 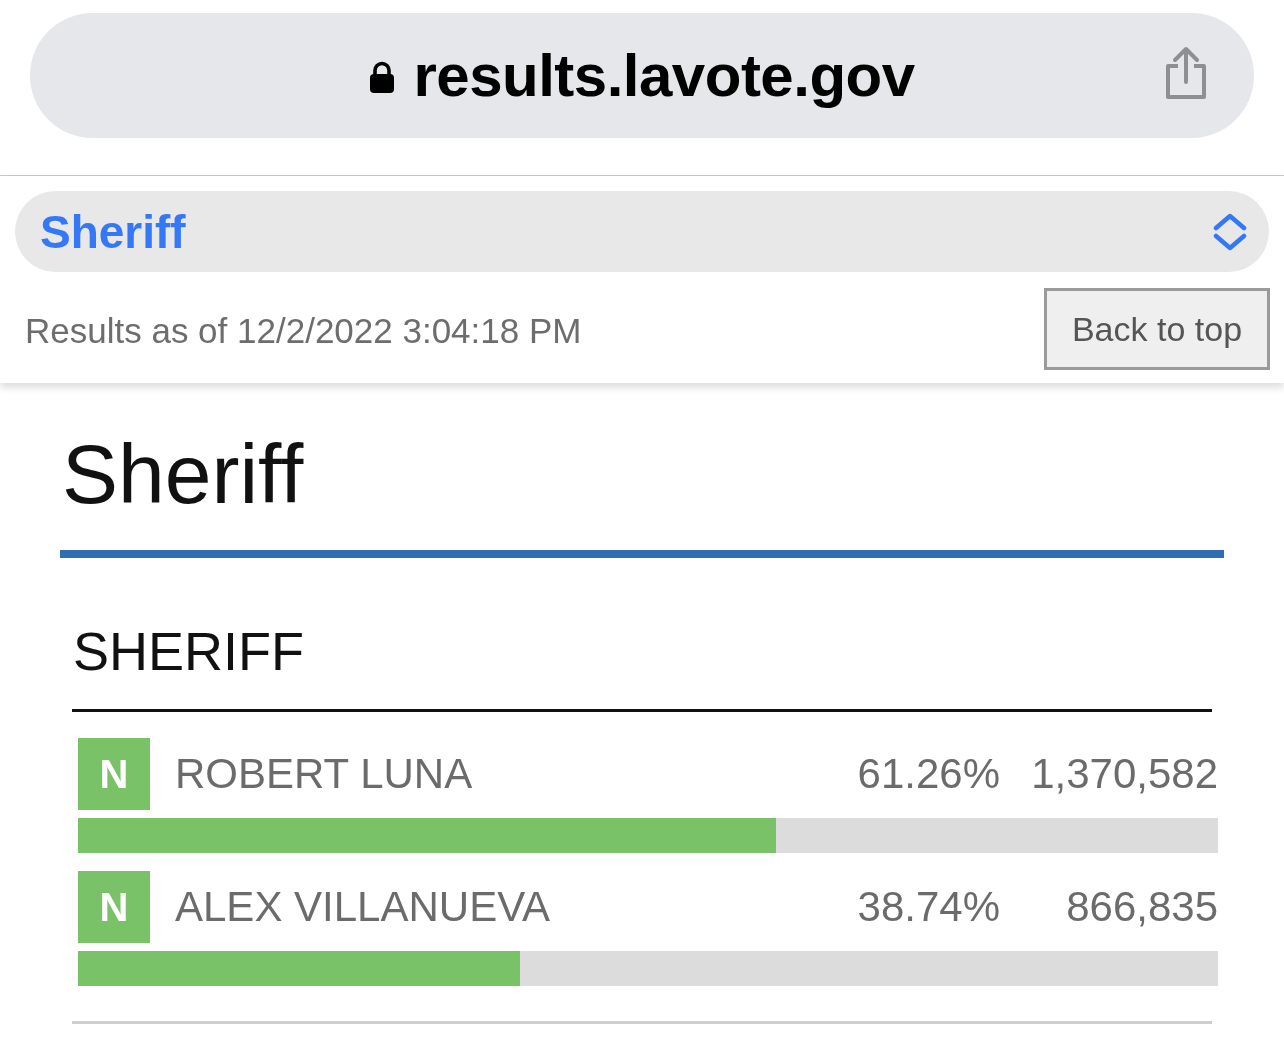 I want to click on vote-count: 1,370,582, so click(x=1124, y=774).